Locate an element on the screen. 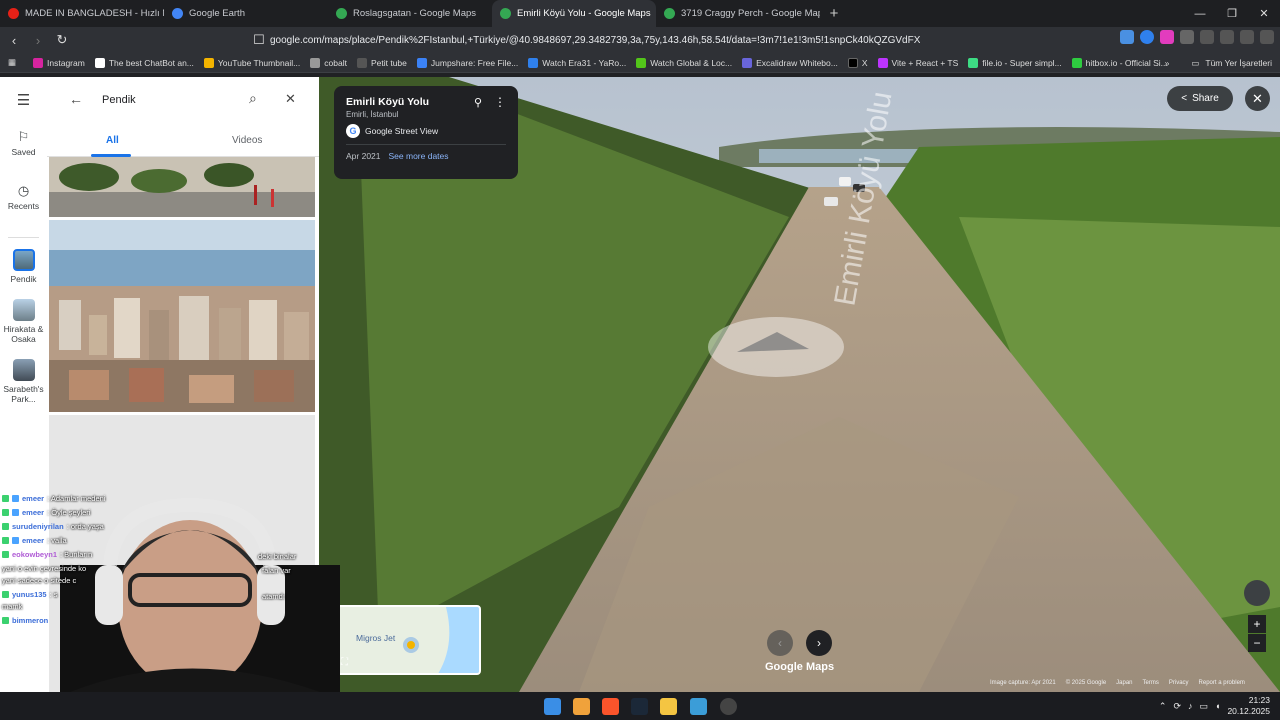 This screenshot has width=1280, height=720. obs-icon is located at coordinates (728, 706).